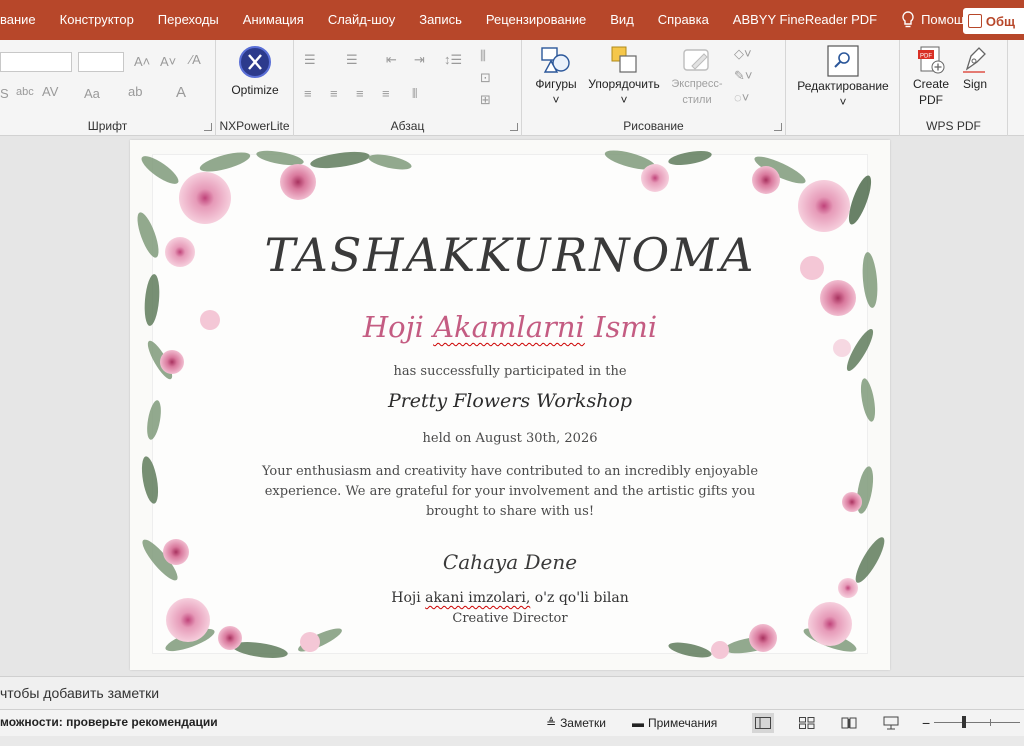 The image size is (1024, 746). I want to click on normal-view-icon, so click(763, 723).